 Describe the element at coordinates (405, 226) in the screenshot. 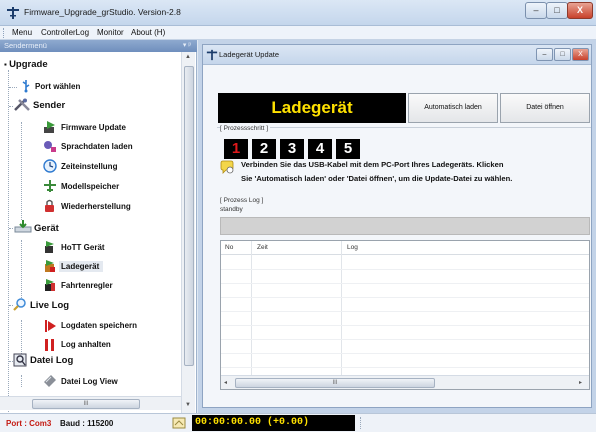

I see `progress-bar` at that location.